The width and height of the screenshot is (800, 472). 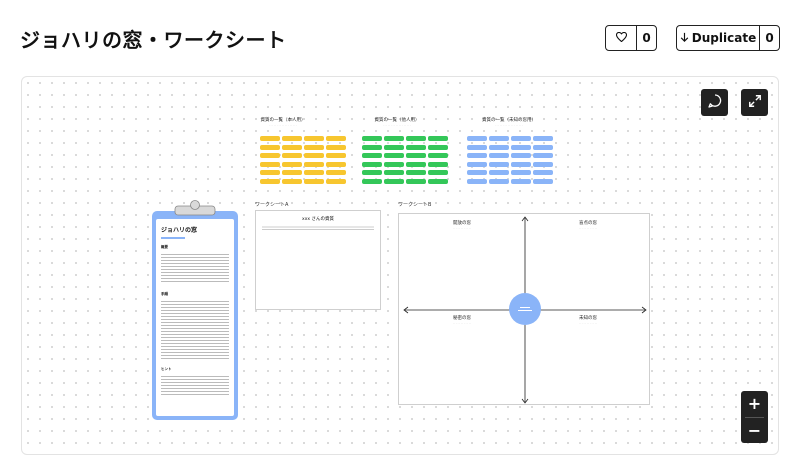 What do you see at coordinates (164, 294) in the screenshot?
I see `clipboard-section-steps: 手順` at bounding box center [164, 294].